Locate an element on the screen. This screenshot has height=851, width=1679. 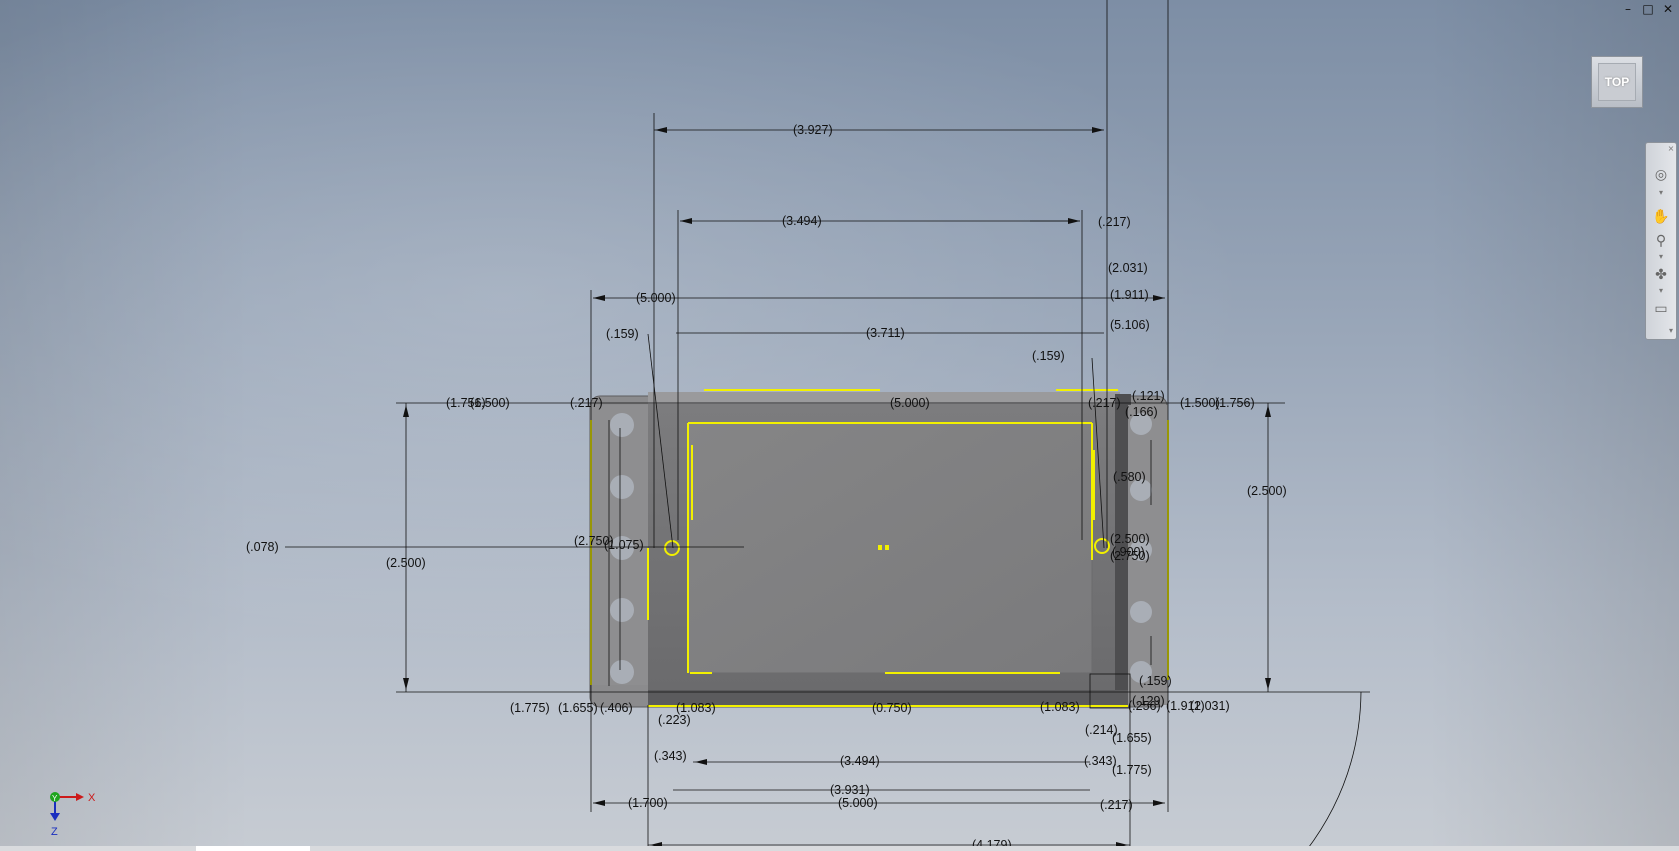
dim-3711: (3.711) is located at coordinates (885, 333).